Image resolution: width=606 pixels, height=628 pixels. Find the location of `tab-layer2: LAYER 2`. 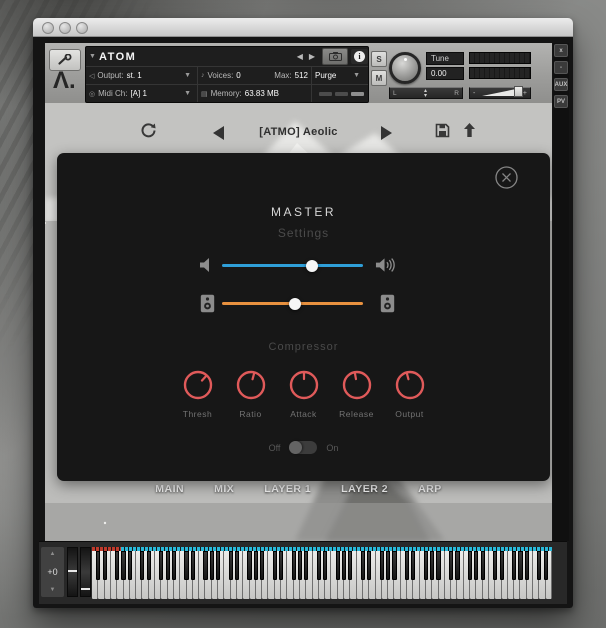

tab-layer2: LAYER 2 is located at coordinates (364, 489).